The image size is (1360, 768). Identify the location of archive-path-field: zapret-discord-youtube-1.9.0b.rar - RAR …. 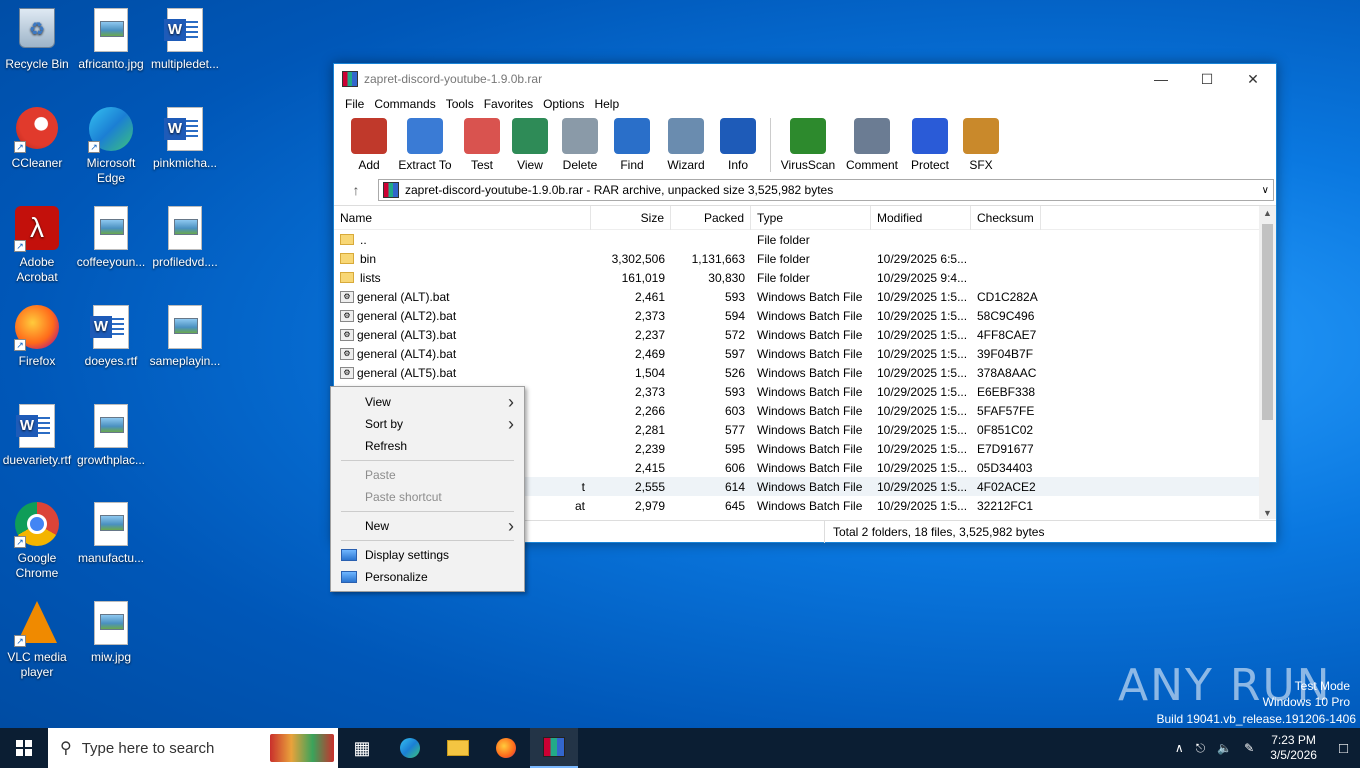
(826, 190).